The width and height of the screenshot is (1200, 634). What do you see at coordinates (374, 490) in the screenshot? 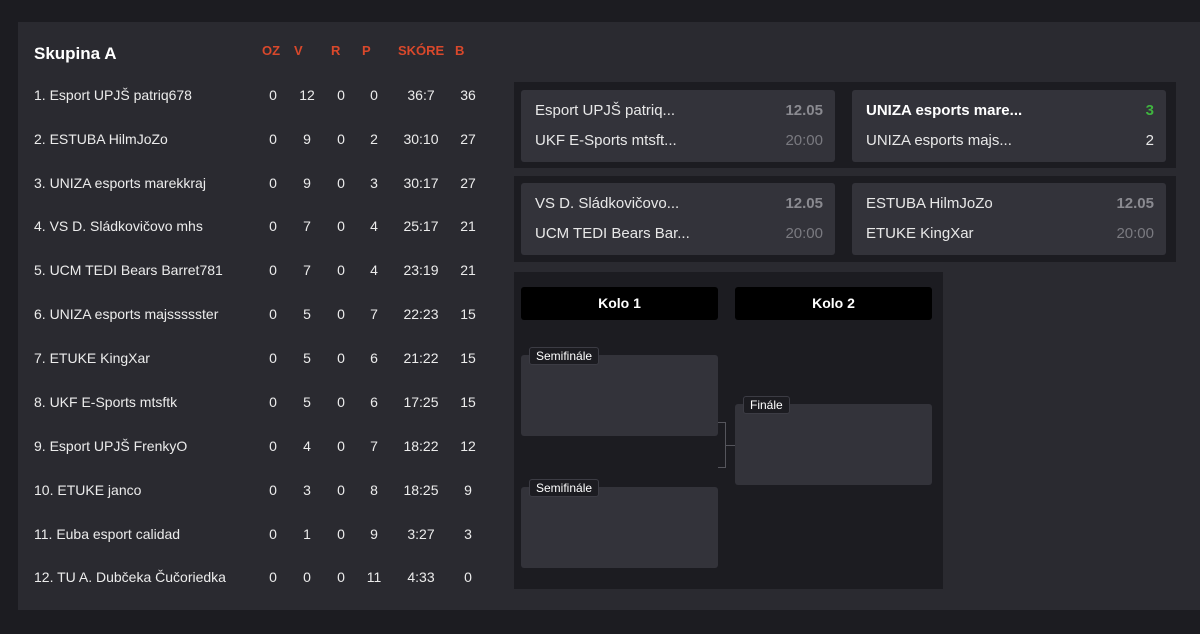
I see `cell-p: 8` at bounding box center [374, 490].